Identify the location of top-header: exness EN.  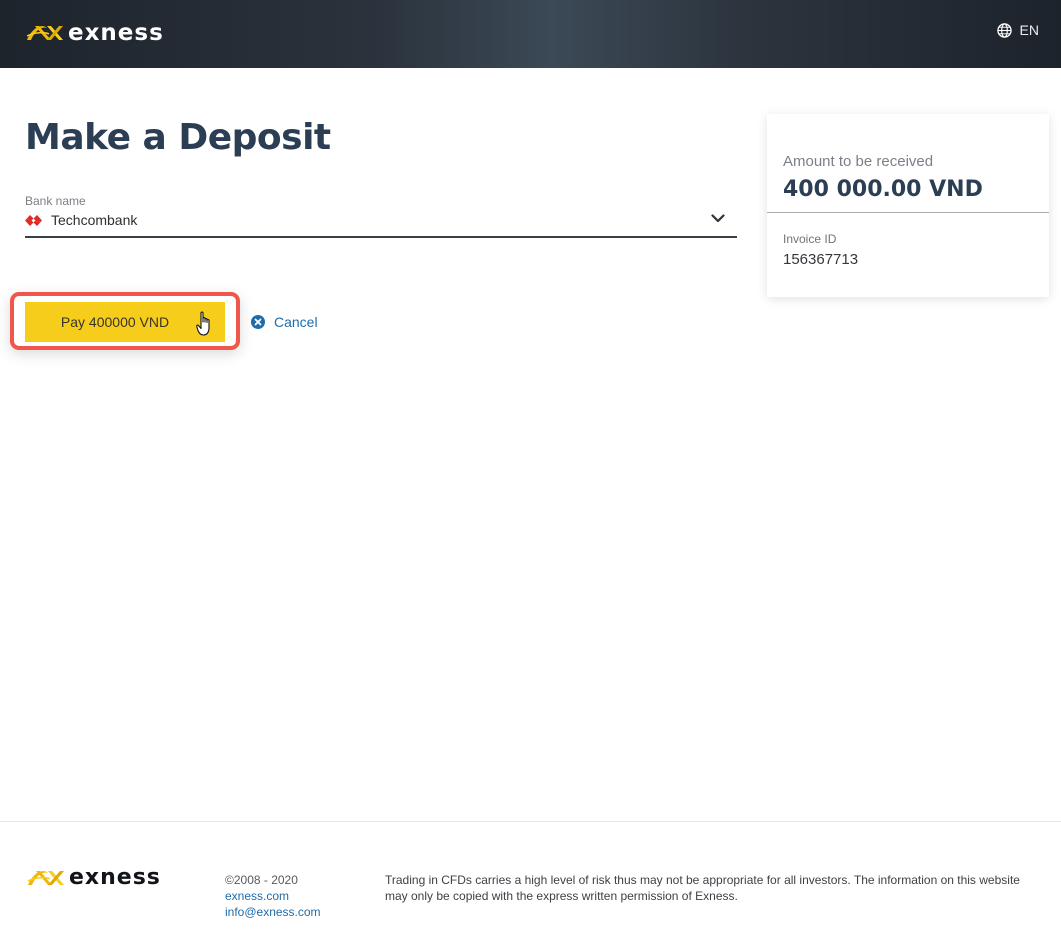
(530, 34).